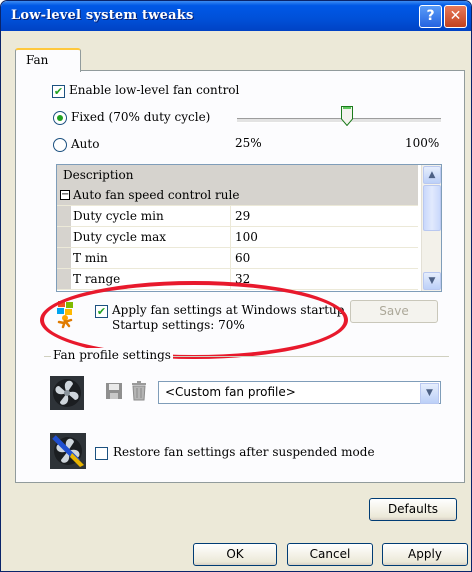  I want to click on startup-settings-text: Startup settings: 70%, so click(178, 325).